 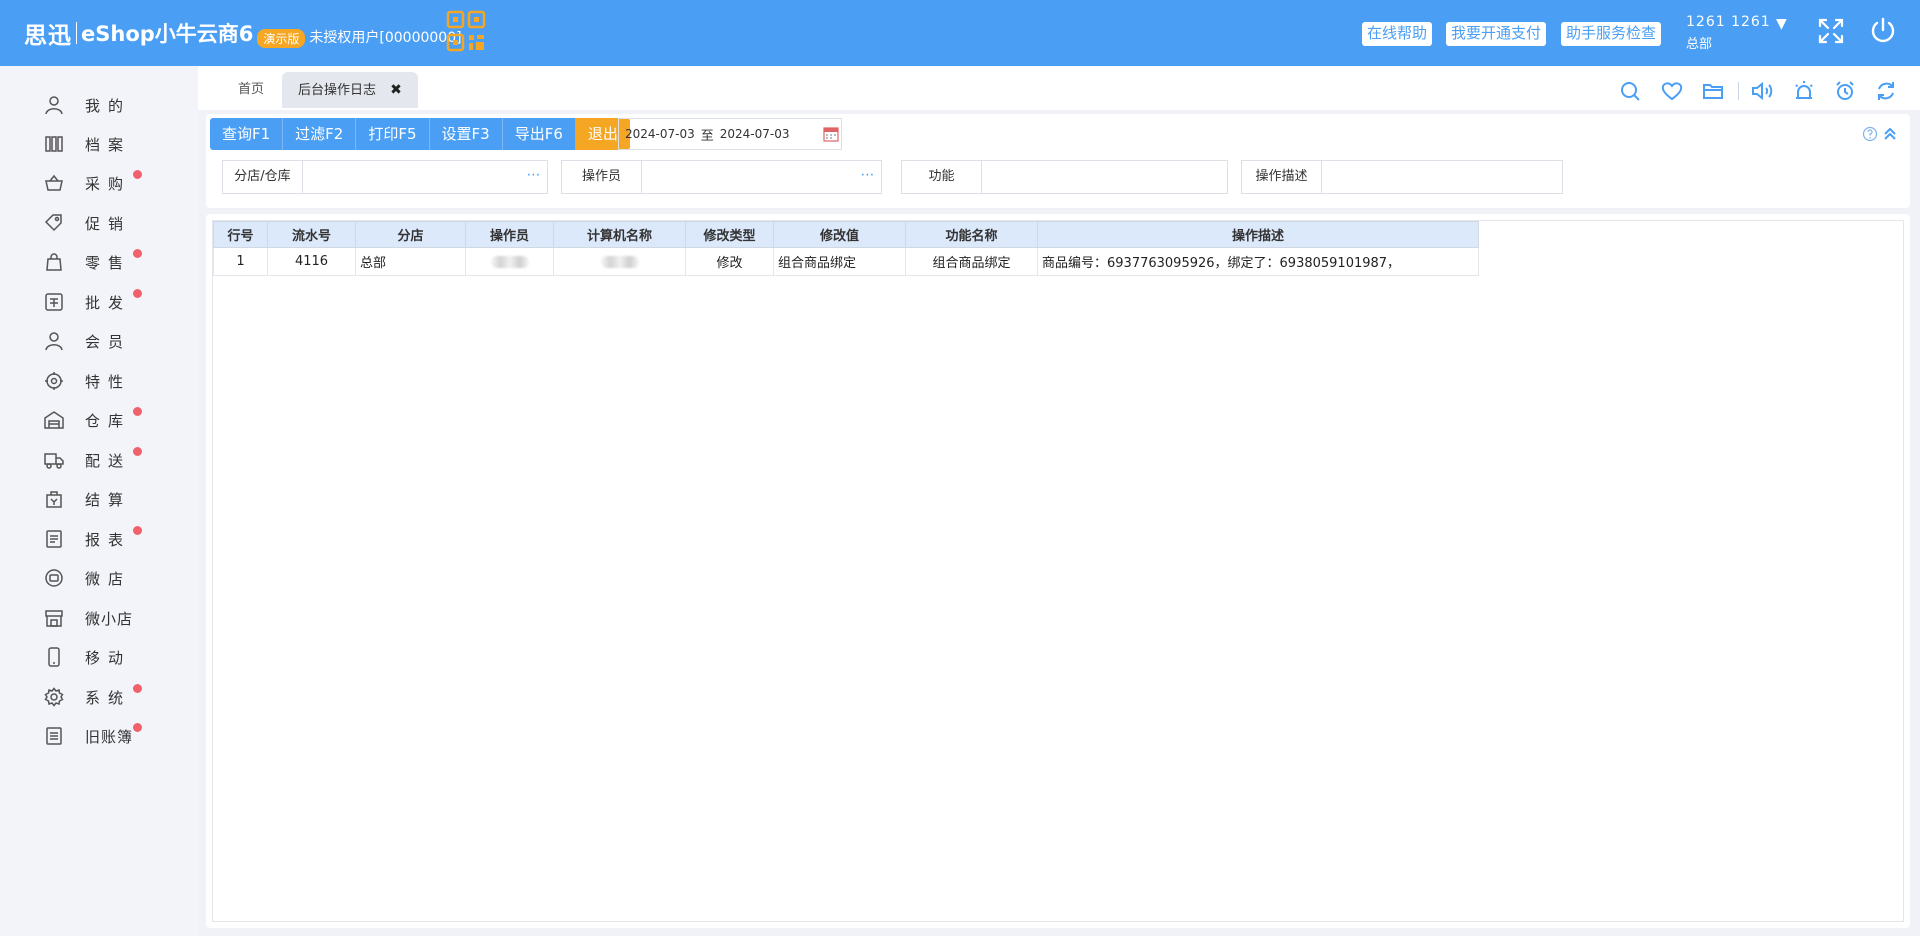 What do you see at coordinates (412, 177) in the screenshot?
I see `branch-filter-input` at bounding box center [412, 177].